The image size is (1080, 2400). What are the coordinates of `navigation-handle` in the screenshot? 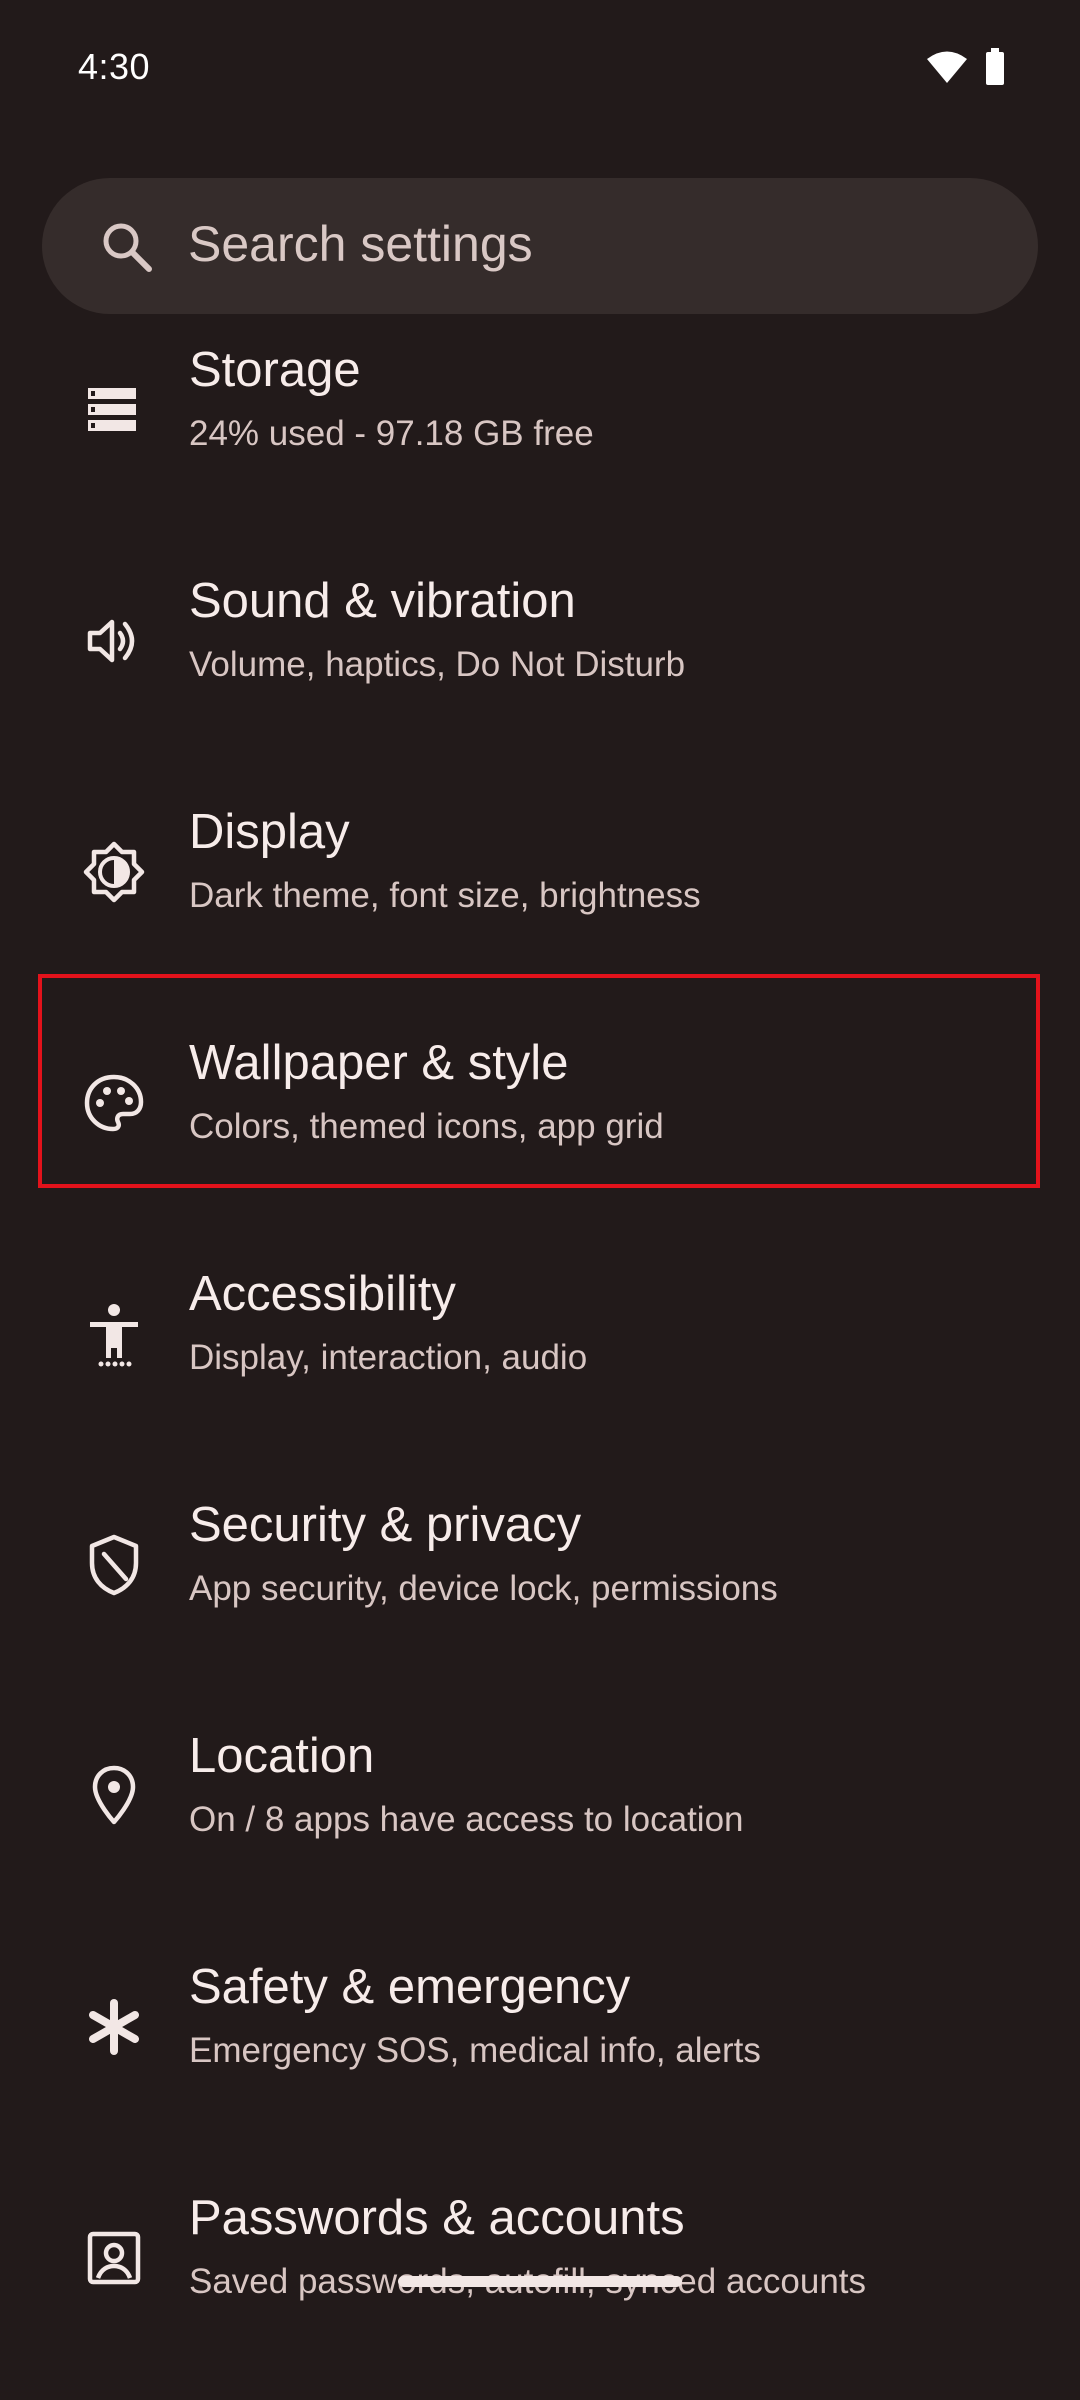 It's located at (540, 2281).